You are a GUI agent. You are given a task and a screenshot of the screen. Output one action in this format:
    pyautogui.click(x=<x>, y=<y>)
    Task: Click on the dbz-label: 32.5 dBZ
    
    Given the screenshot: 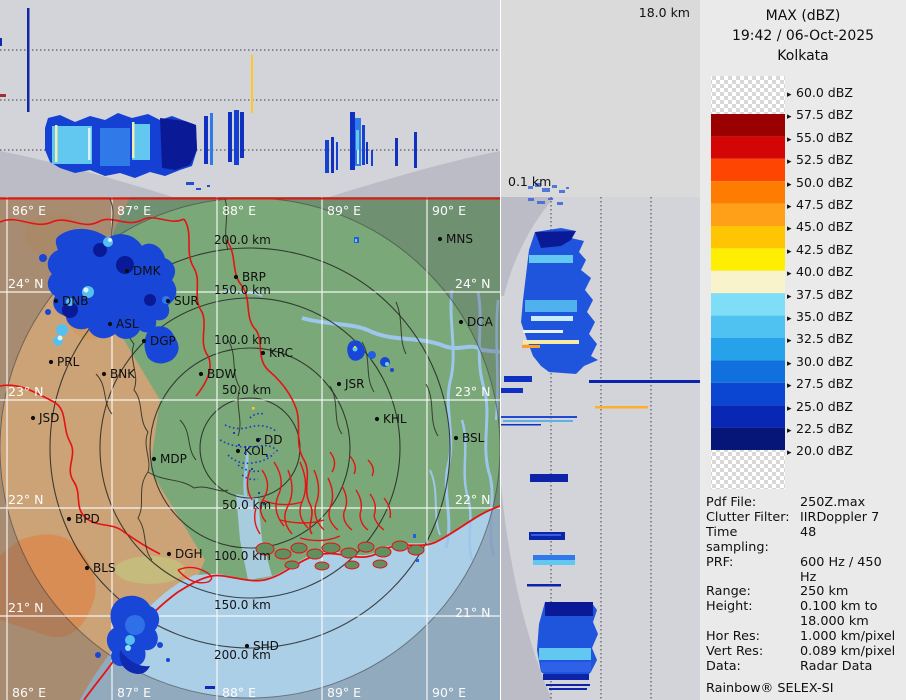 What is the action you would take?
    pyautogui.click(x=824, y=338)
    